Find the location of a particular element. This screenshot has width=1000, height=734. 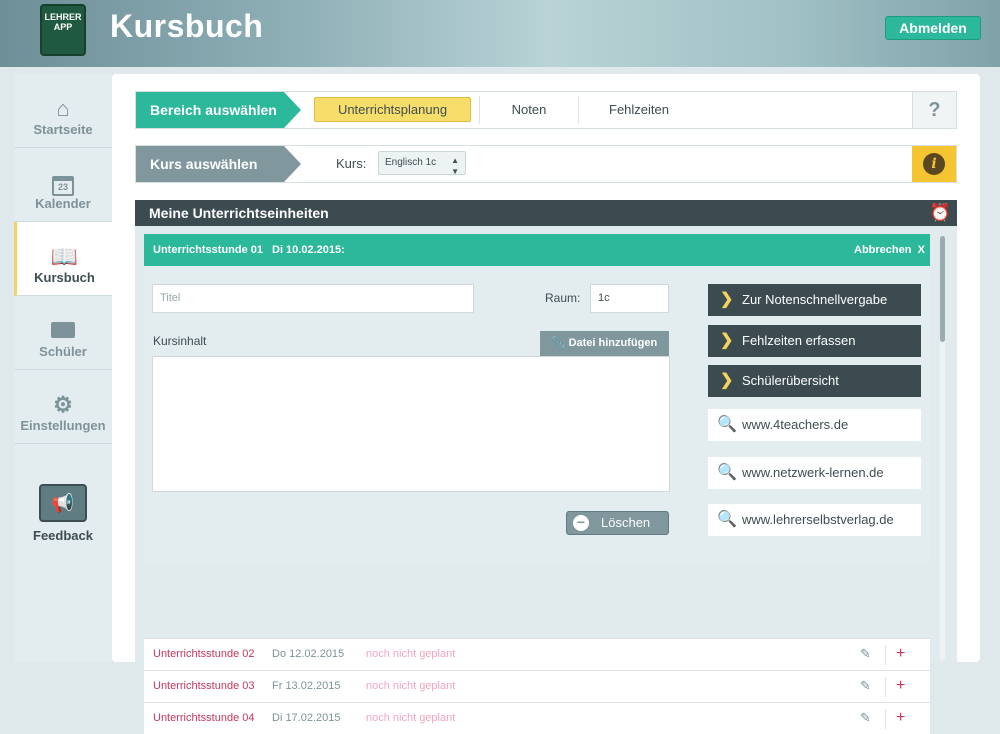

link-label: www.4teachers.de is located at coordinates (795, 424).